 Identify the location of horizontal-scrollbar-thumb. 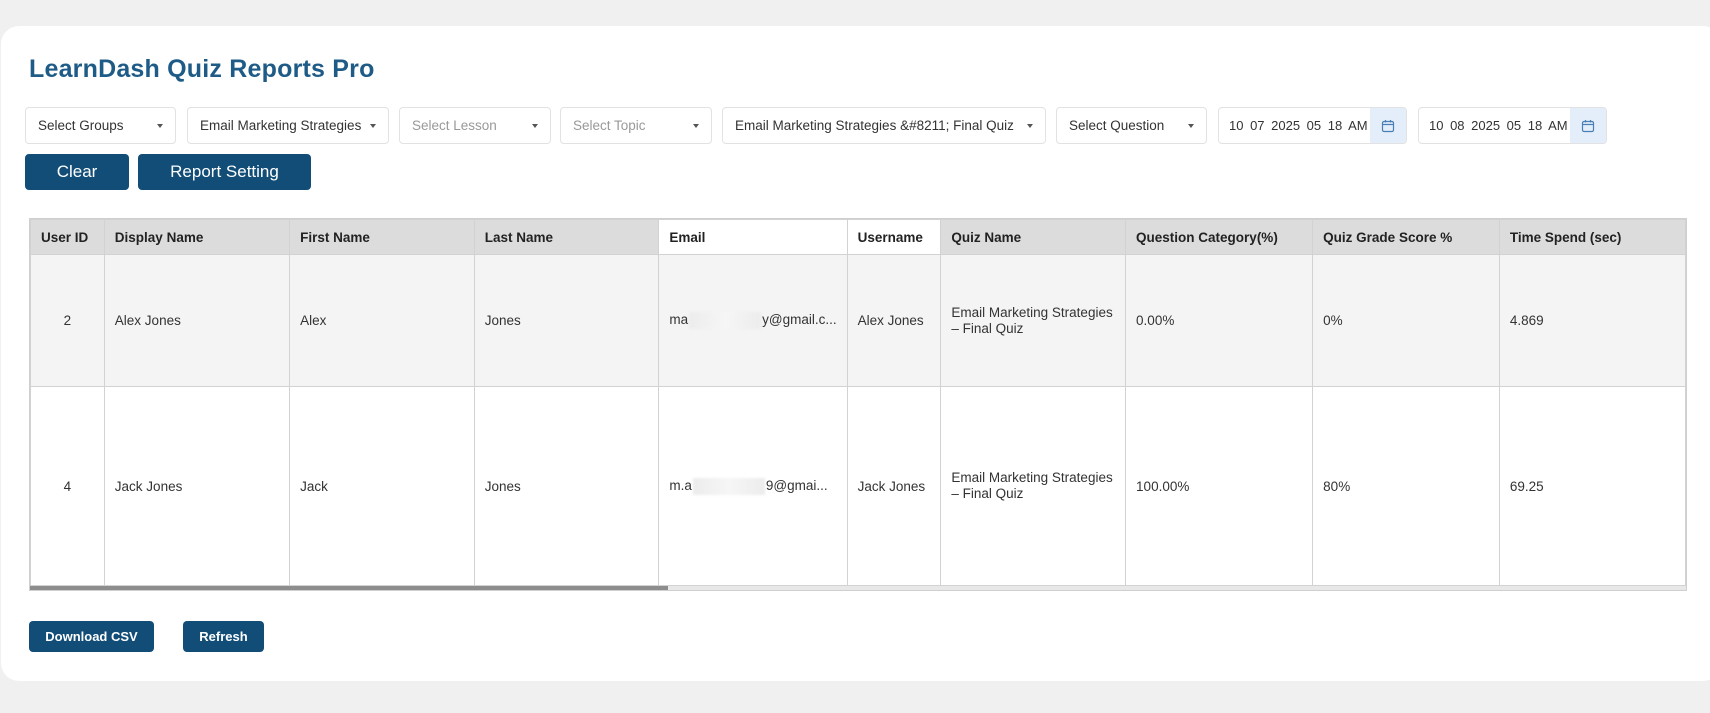
(349, 588).